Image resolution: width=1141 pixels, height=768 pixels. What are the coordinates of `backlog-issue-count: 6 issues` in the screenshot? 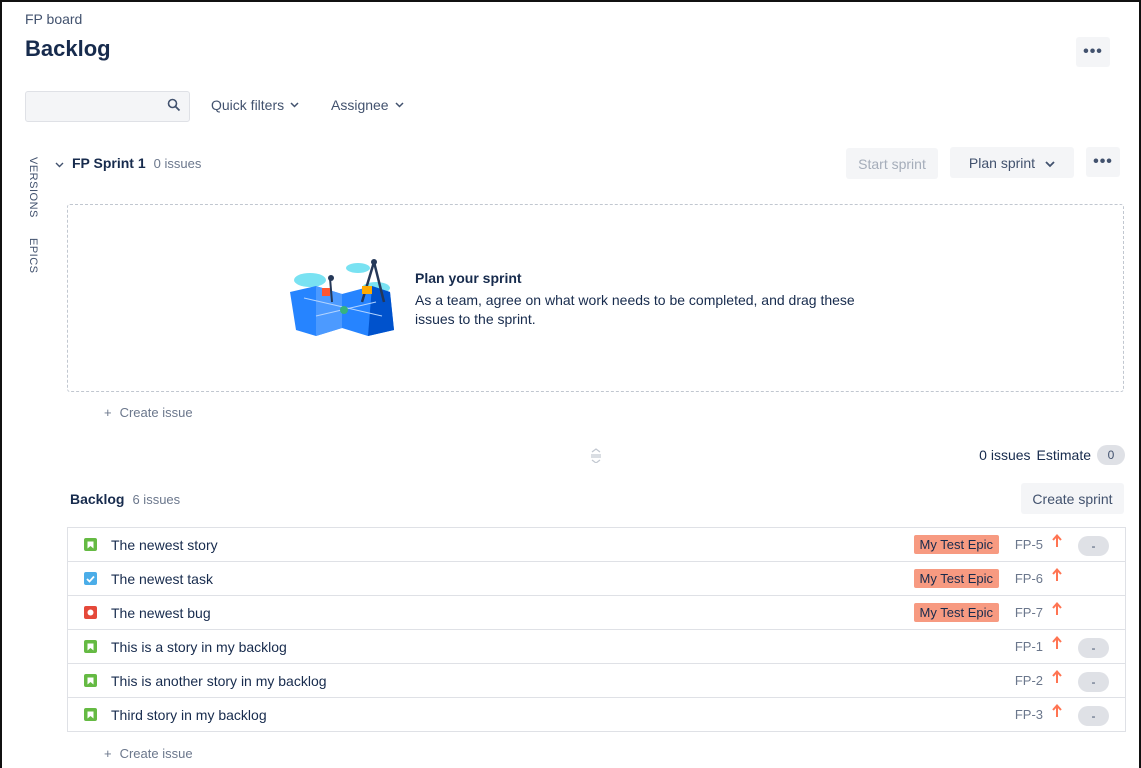 It's located at (156, 499).